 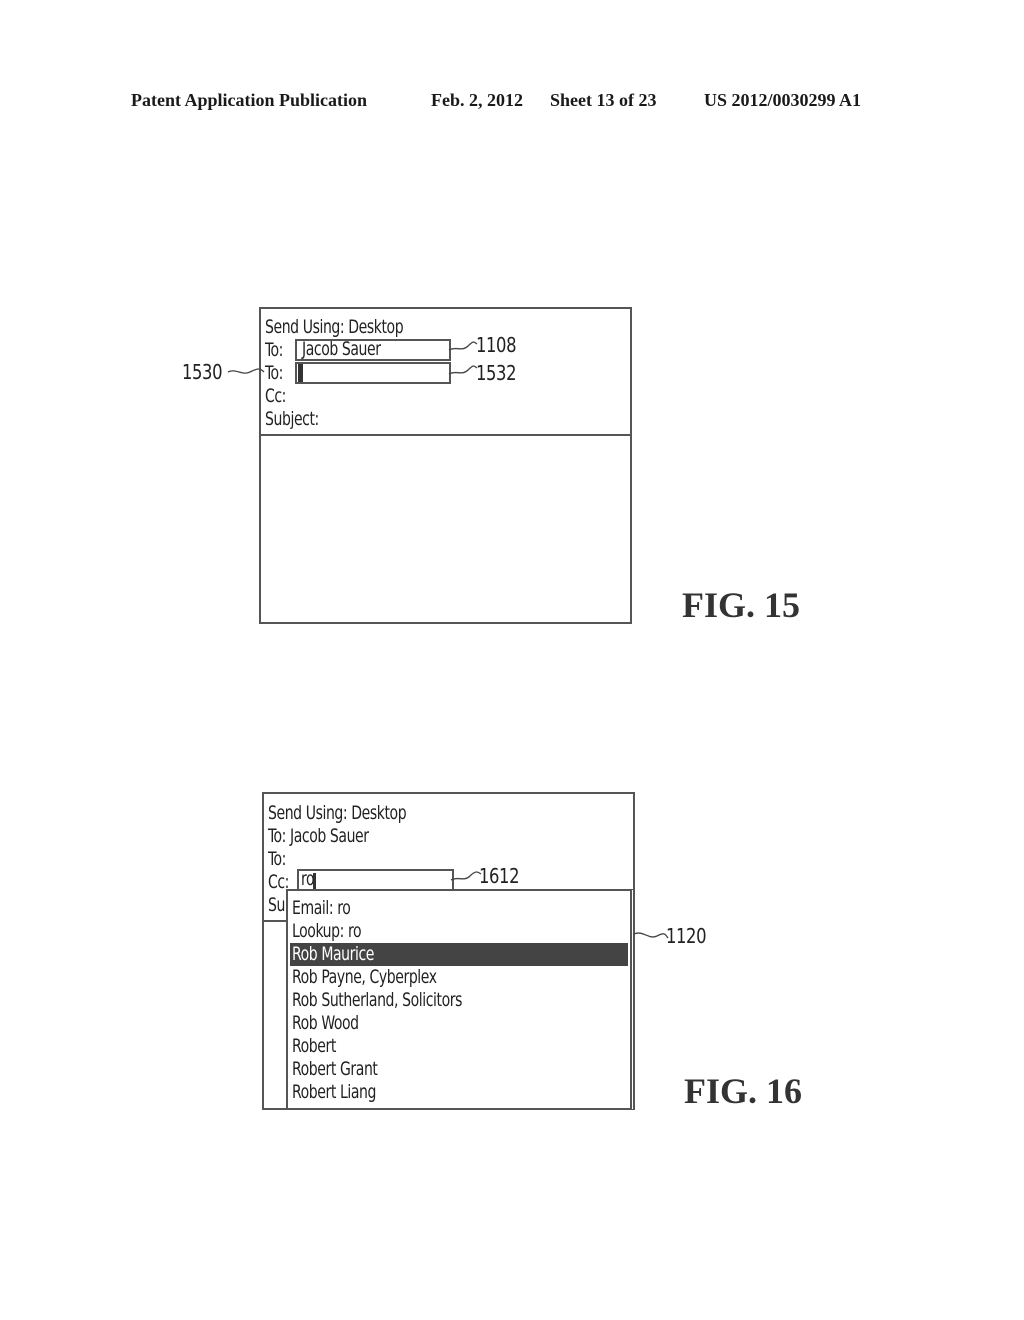 I want to click on dropdown-item: Lookup: ro, so click(x=459, y=931).